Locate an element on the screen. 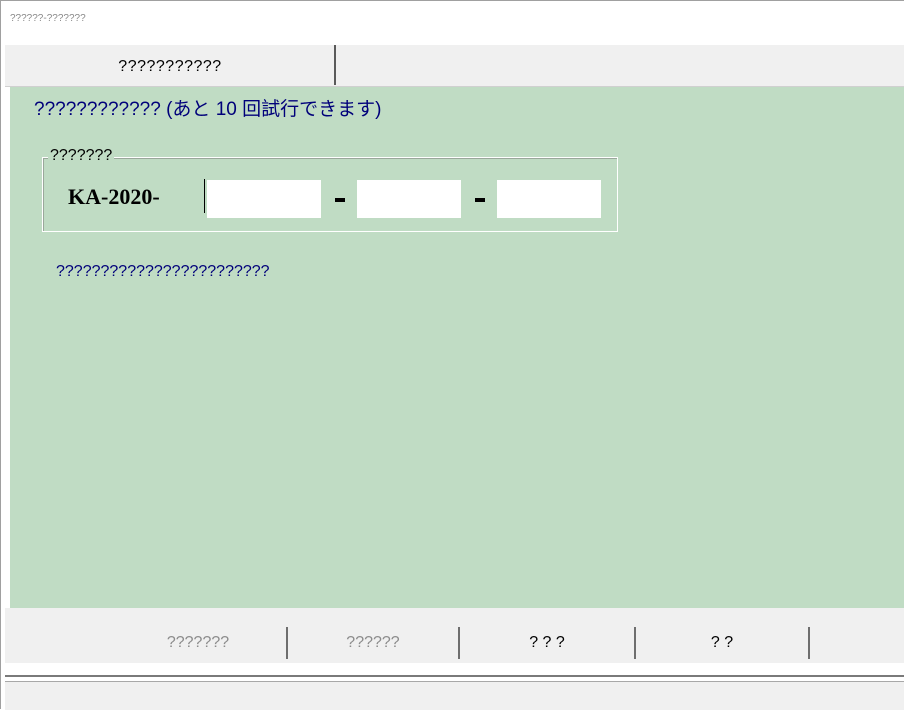 The width and height of the screenshot is (904, 710). tab-main: ??????????? is located at coordinates (171, 65).